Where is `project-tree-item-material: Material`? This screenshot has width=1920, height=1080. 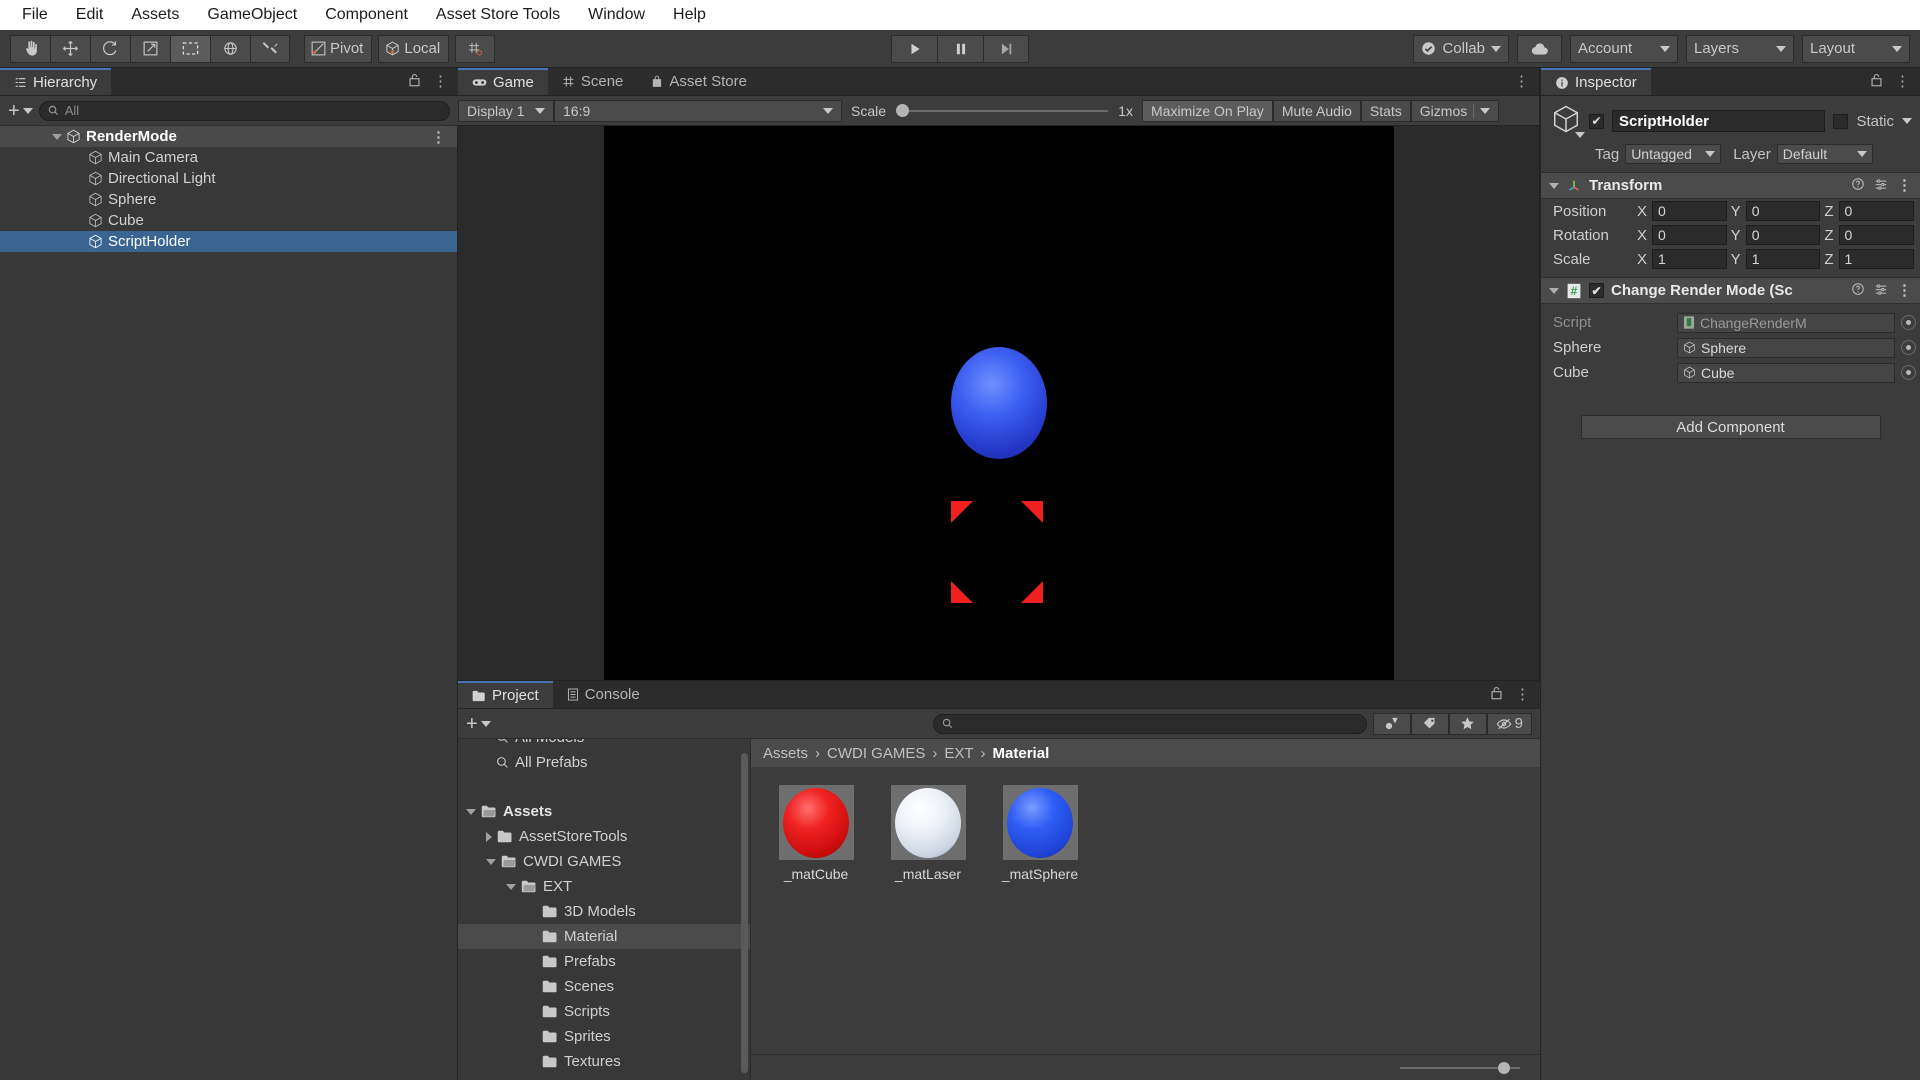 project-tree-item-material: Material is located at coordinates (604, 936).